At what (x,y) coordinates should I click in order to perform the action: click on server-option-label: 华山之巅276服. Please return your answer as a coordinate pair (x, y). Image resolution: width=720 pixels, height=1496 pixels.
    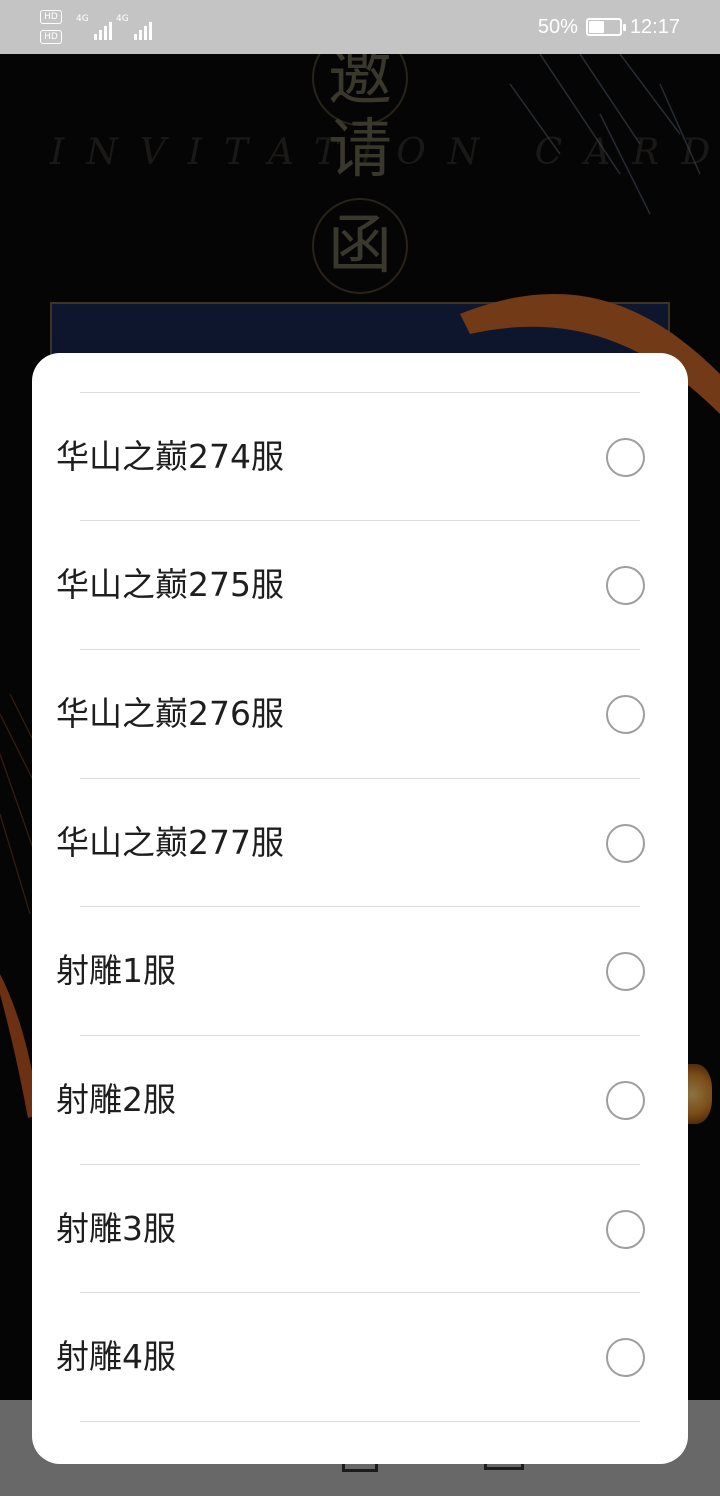
    Looking at the image, I should click on (170, 713).